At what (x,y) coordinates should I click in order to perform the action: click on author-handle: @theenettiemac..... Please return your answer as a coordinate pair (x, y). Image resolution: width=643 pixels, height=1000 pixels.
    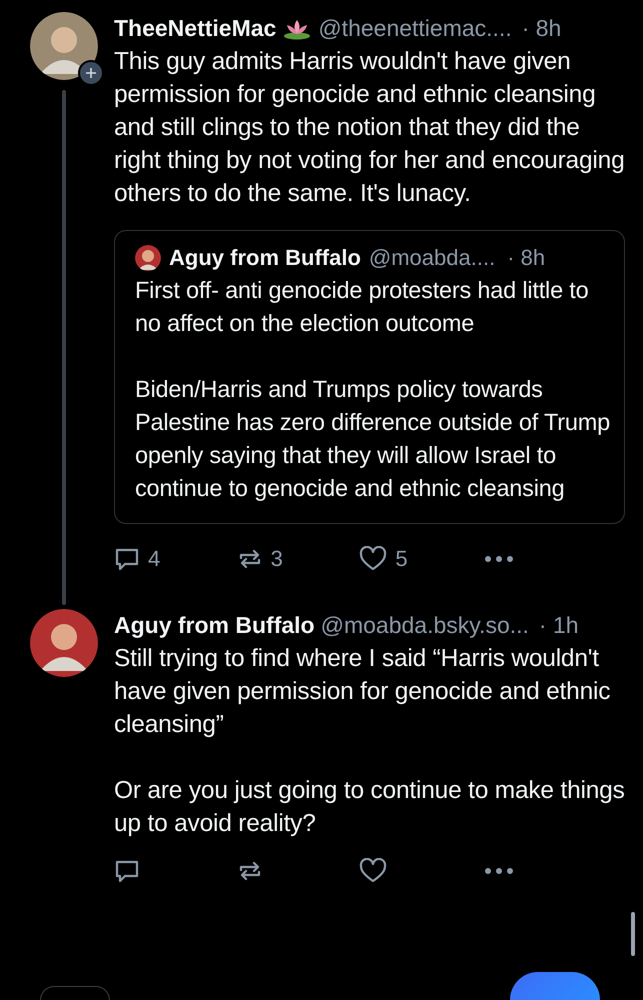
    Looking at the image, I should click on (415, 28).